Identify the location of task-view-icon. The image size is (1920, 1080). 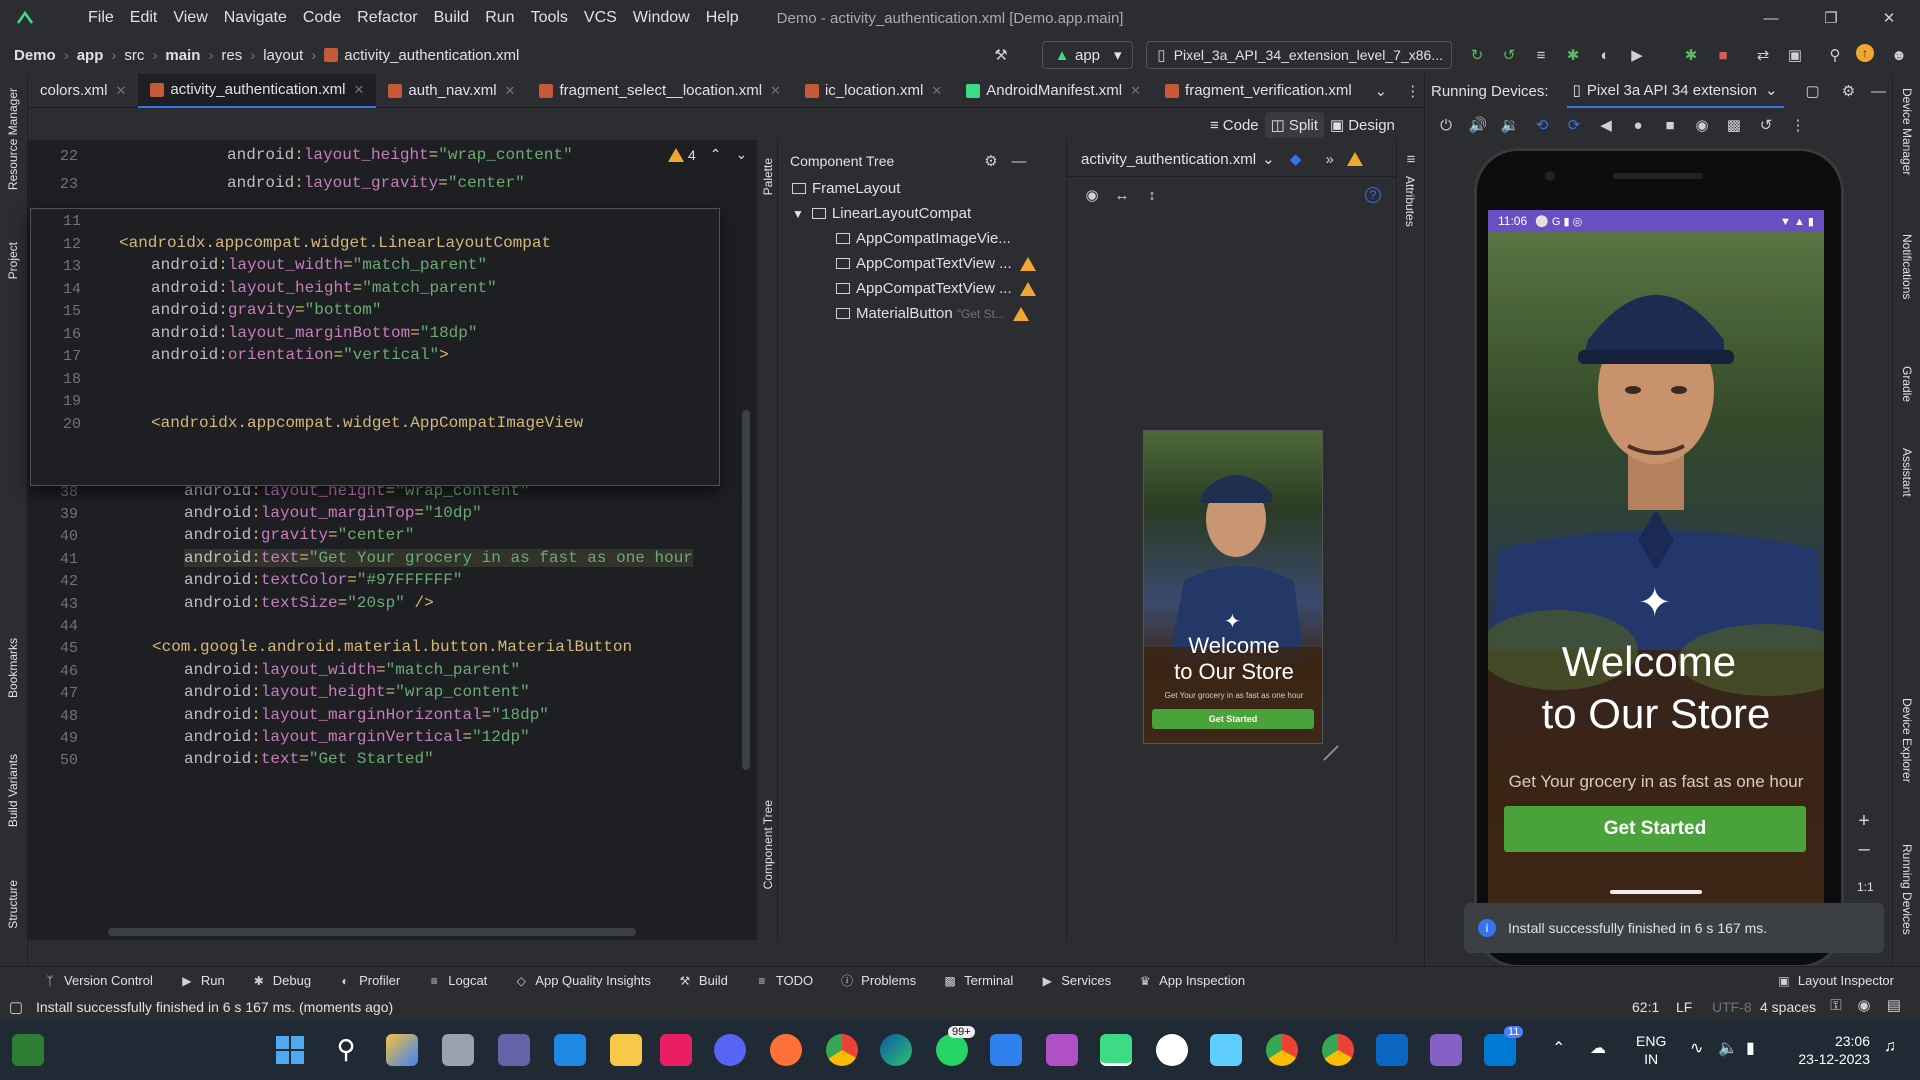
(458, 1050).